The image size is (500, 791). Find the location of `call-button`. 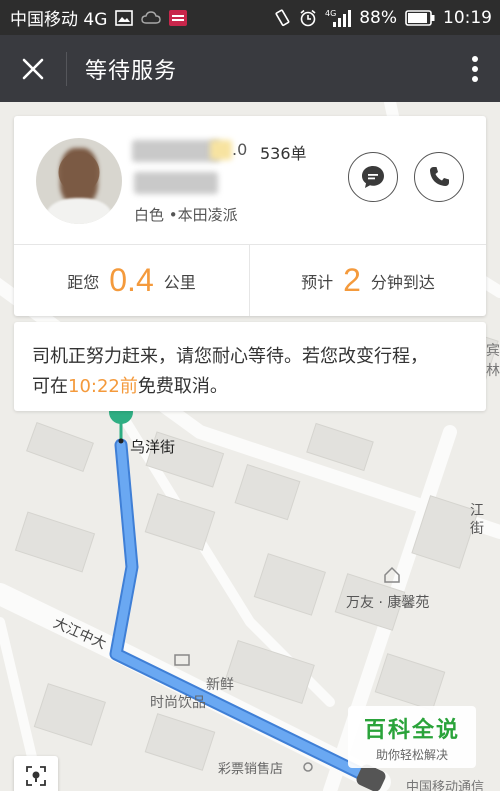

call-button is located at coordinates (439, 177).